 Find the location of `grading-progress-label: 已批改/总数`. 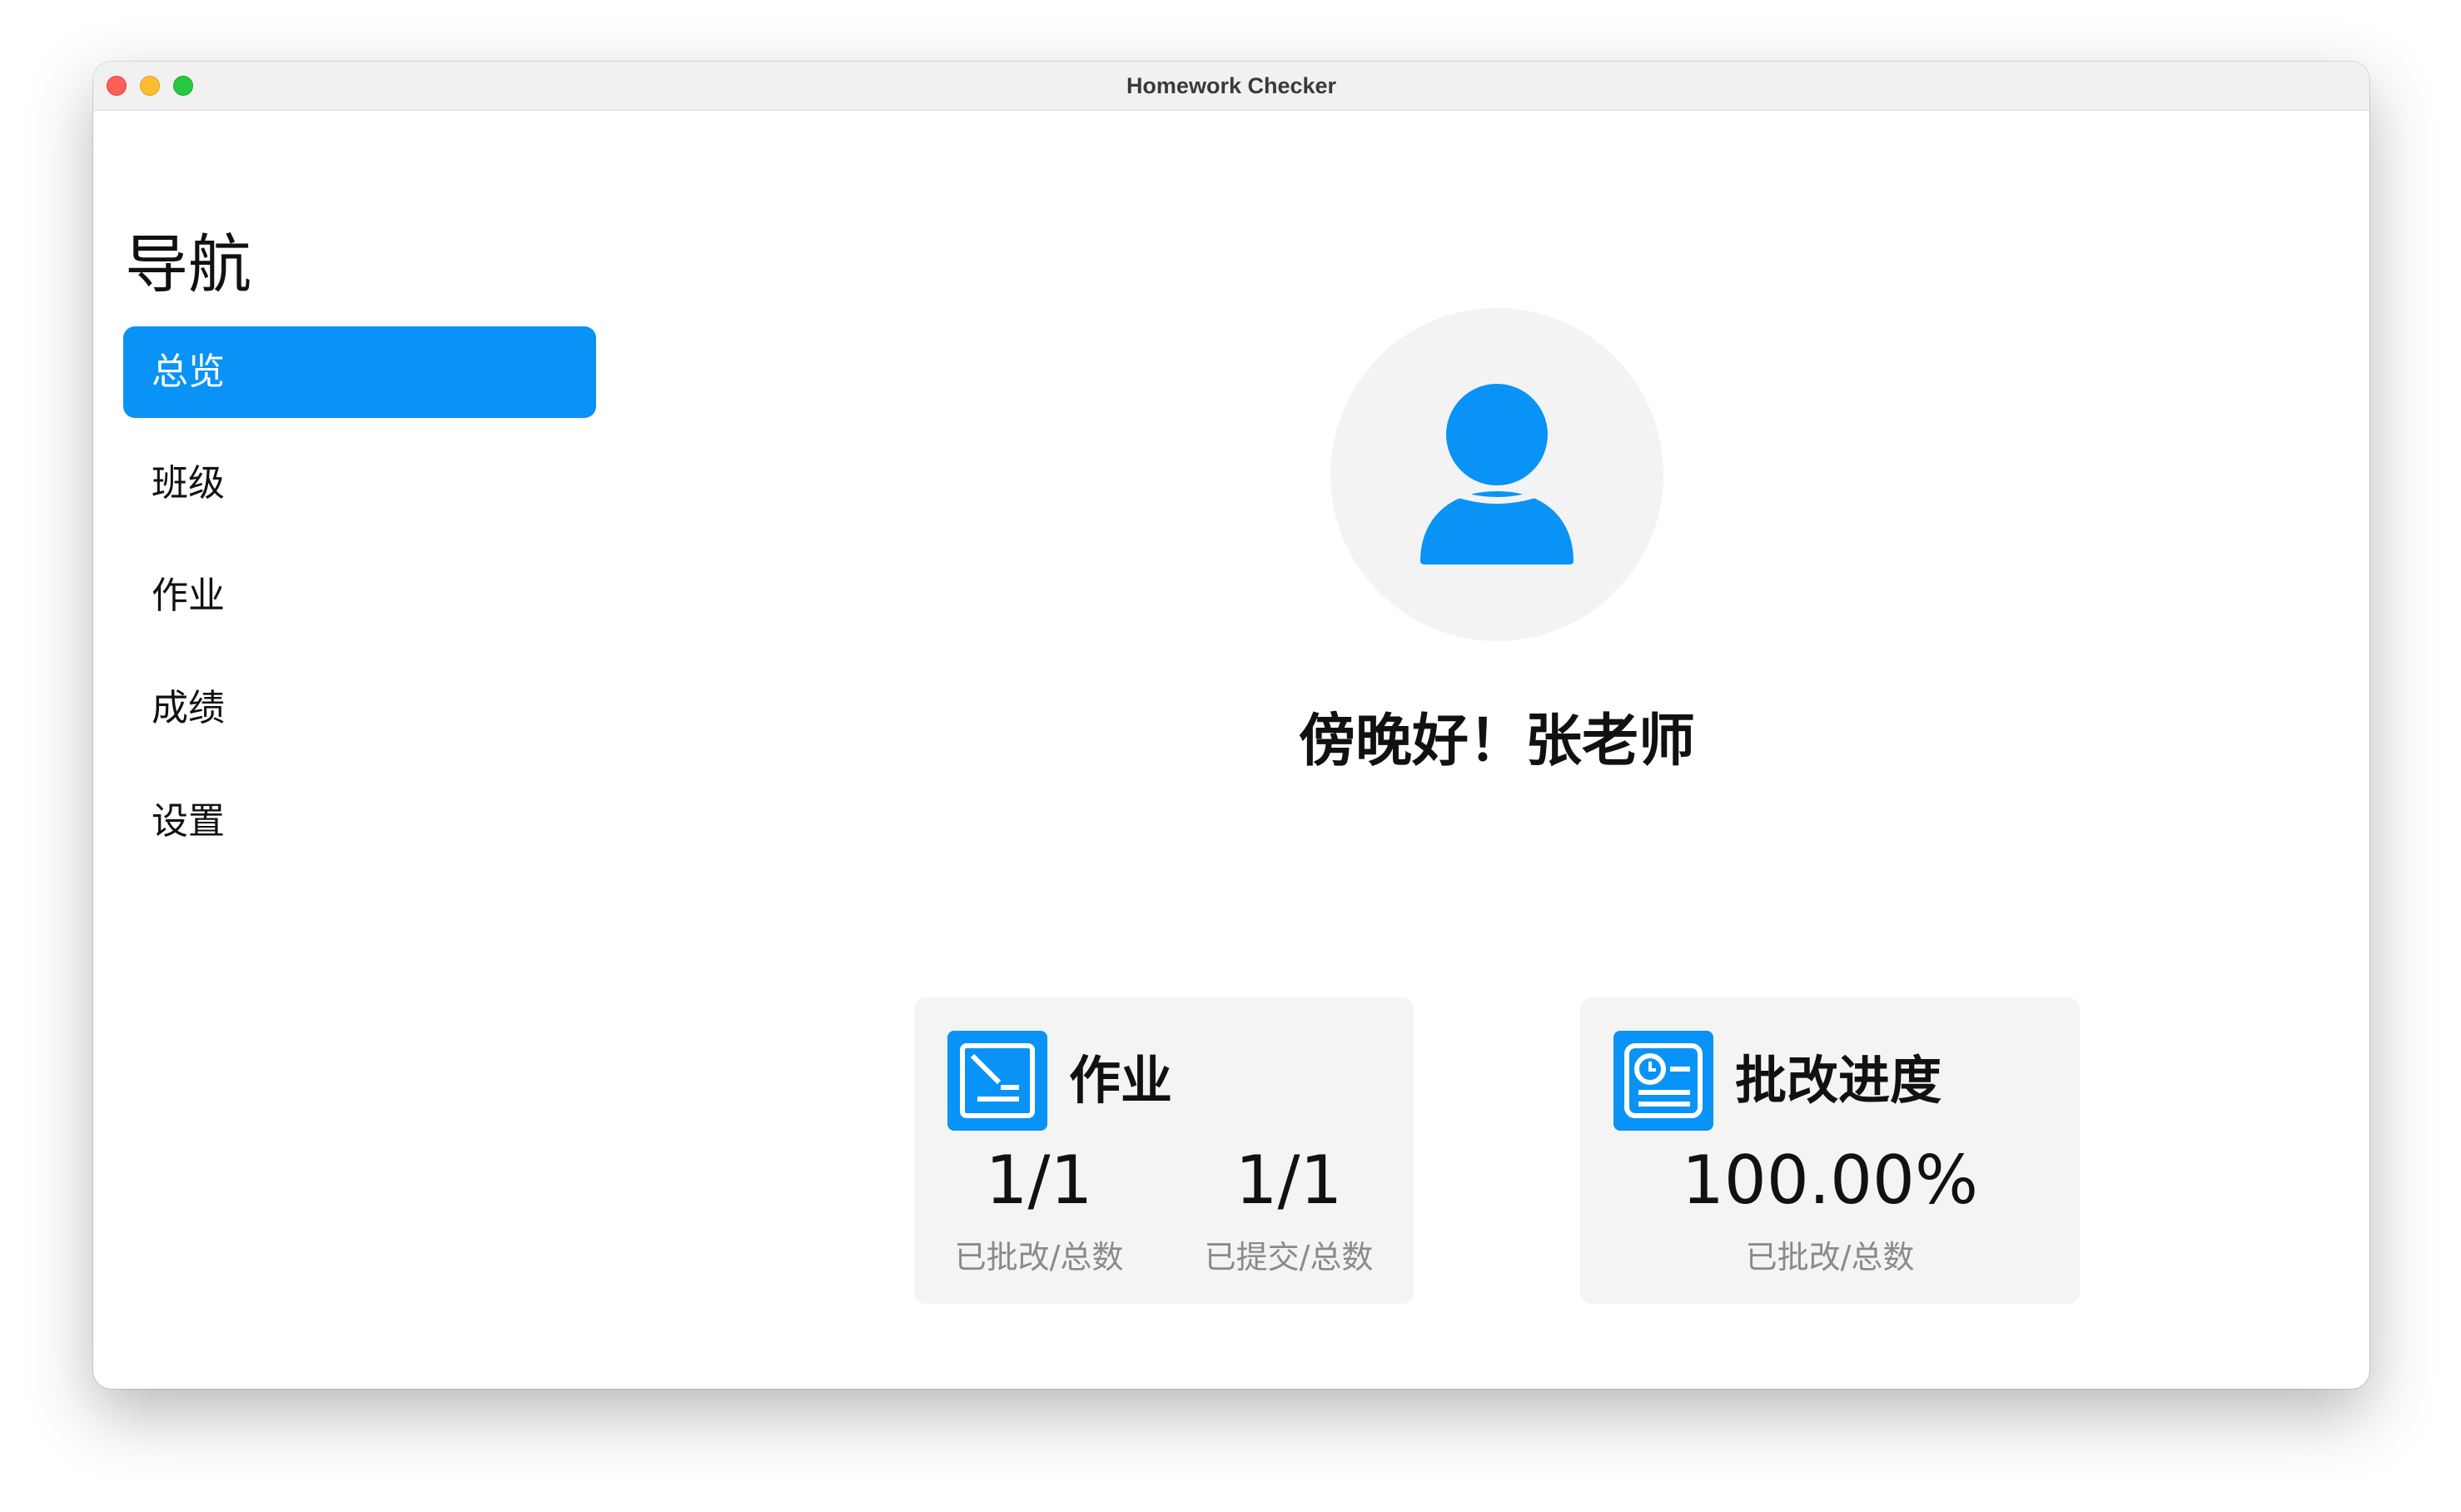

grading-progress-label: 已批改/总数 is located at coordinates (1830, 1258).